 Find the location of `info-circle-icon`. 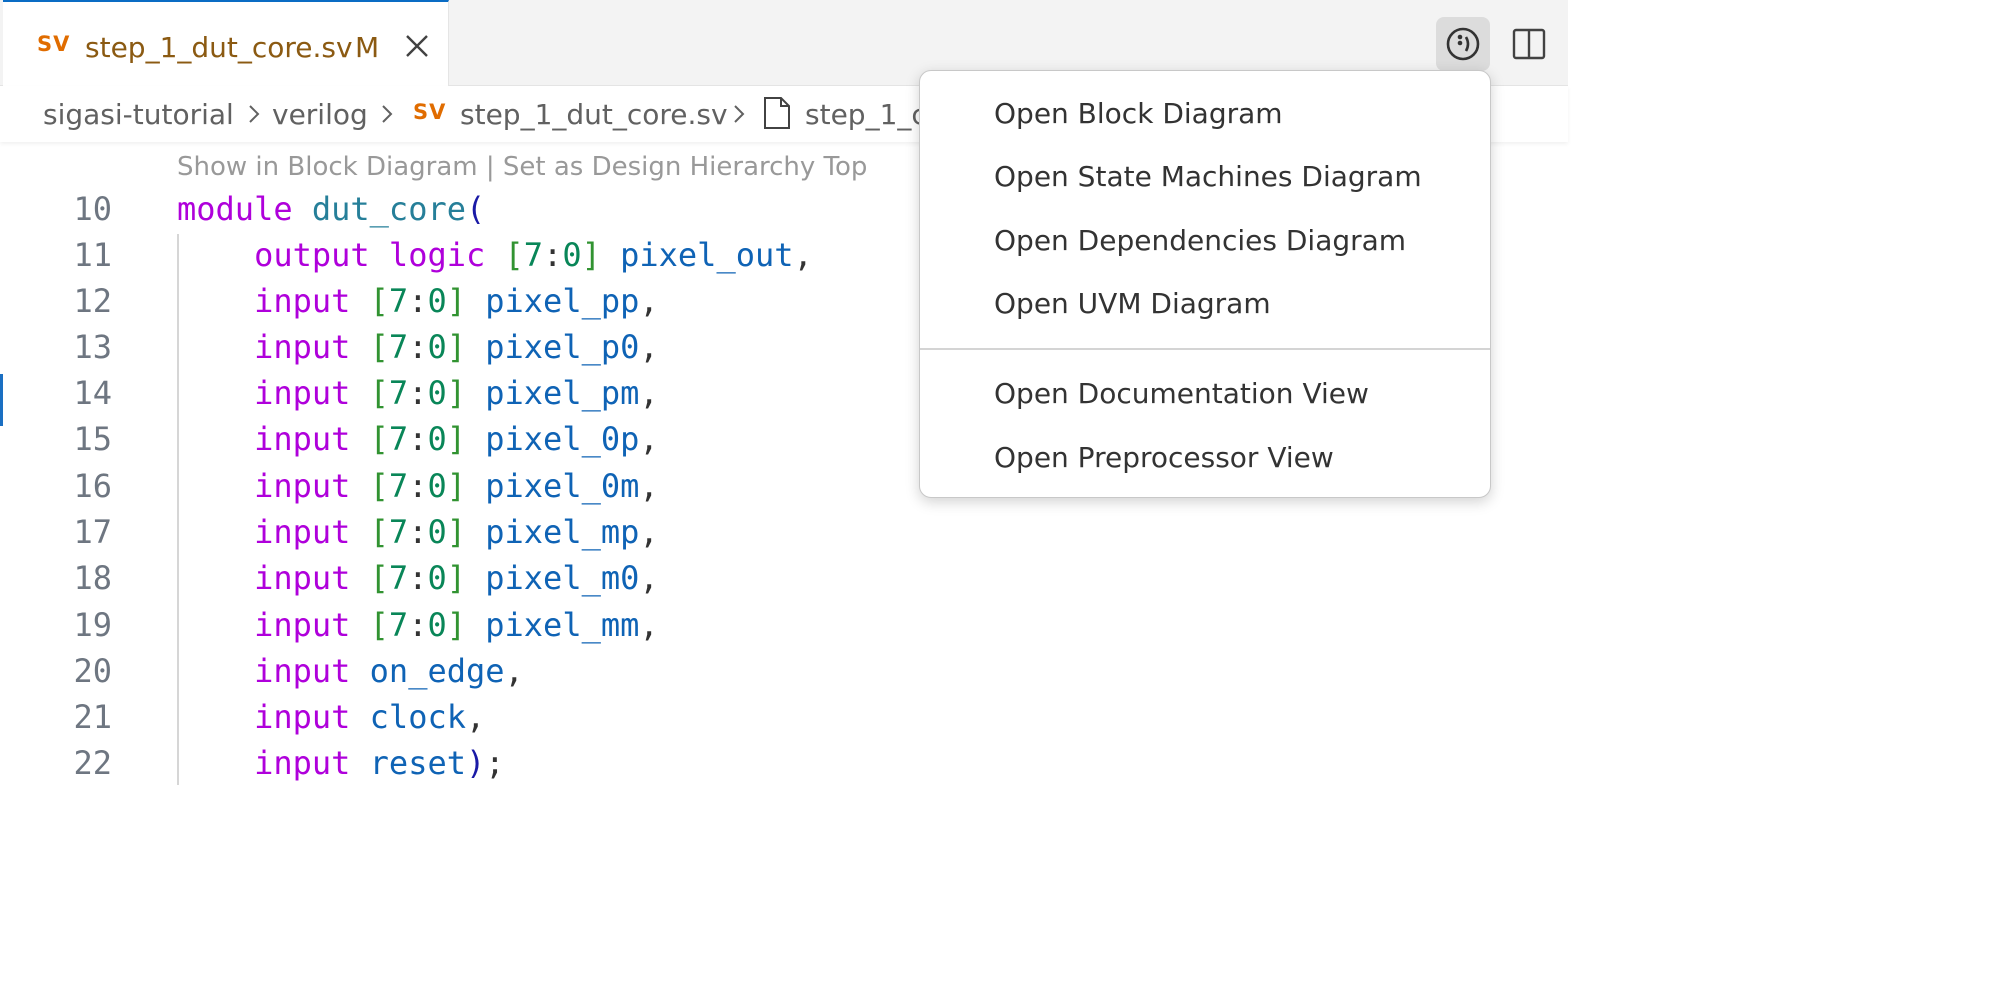

info-circle-icon is located at coordinates (1463, 44).